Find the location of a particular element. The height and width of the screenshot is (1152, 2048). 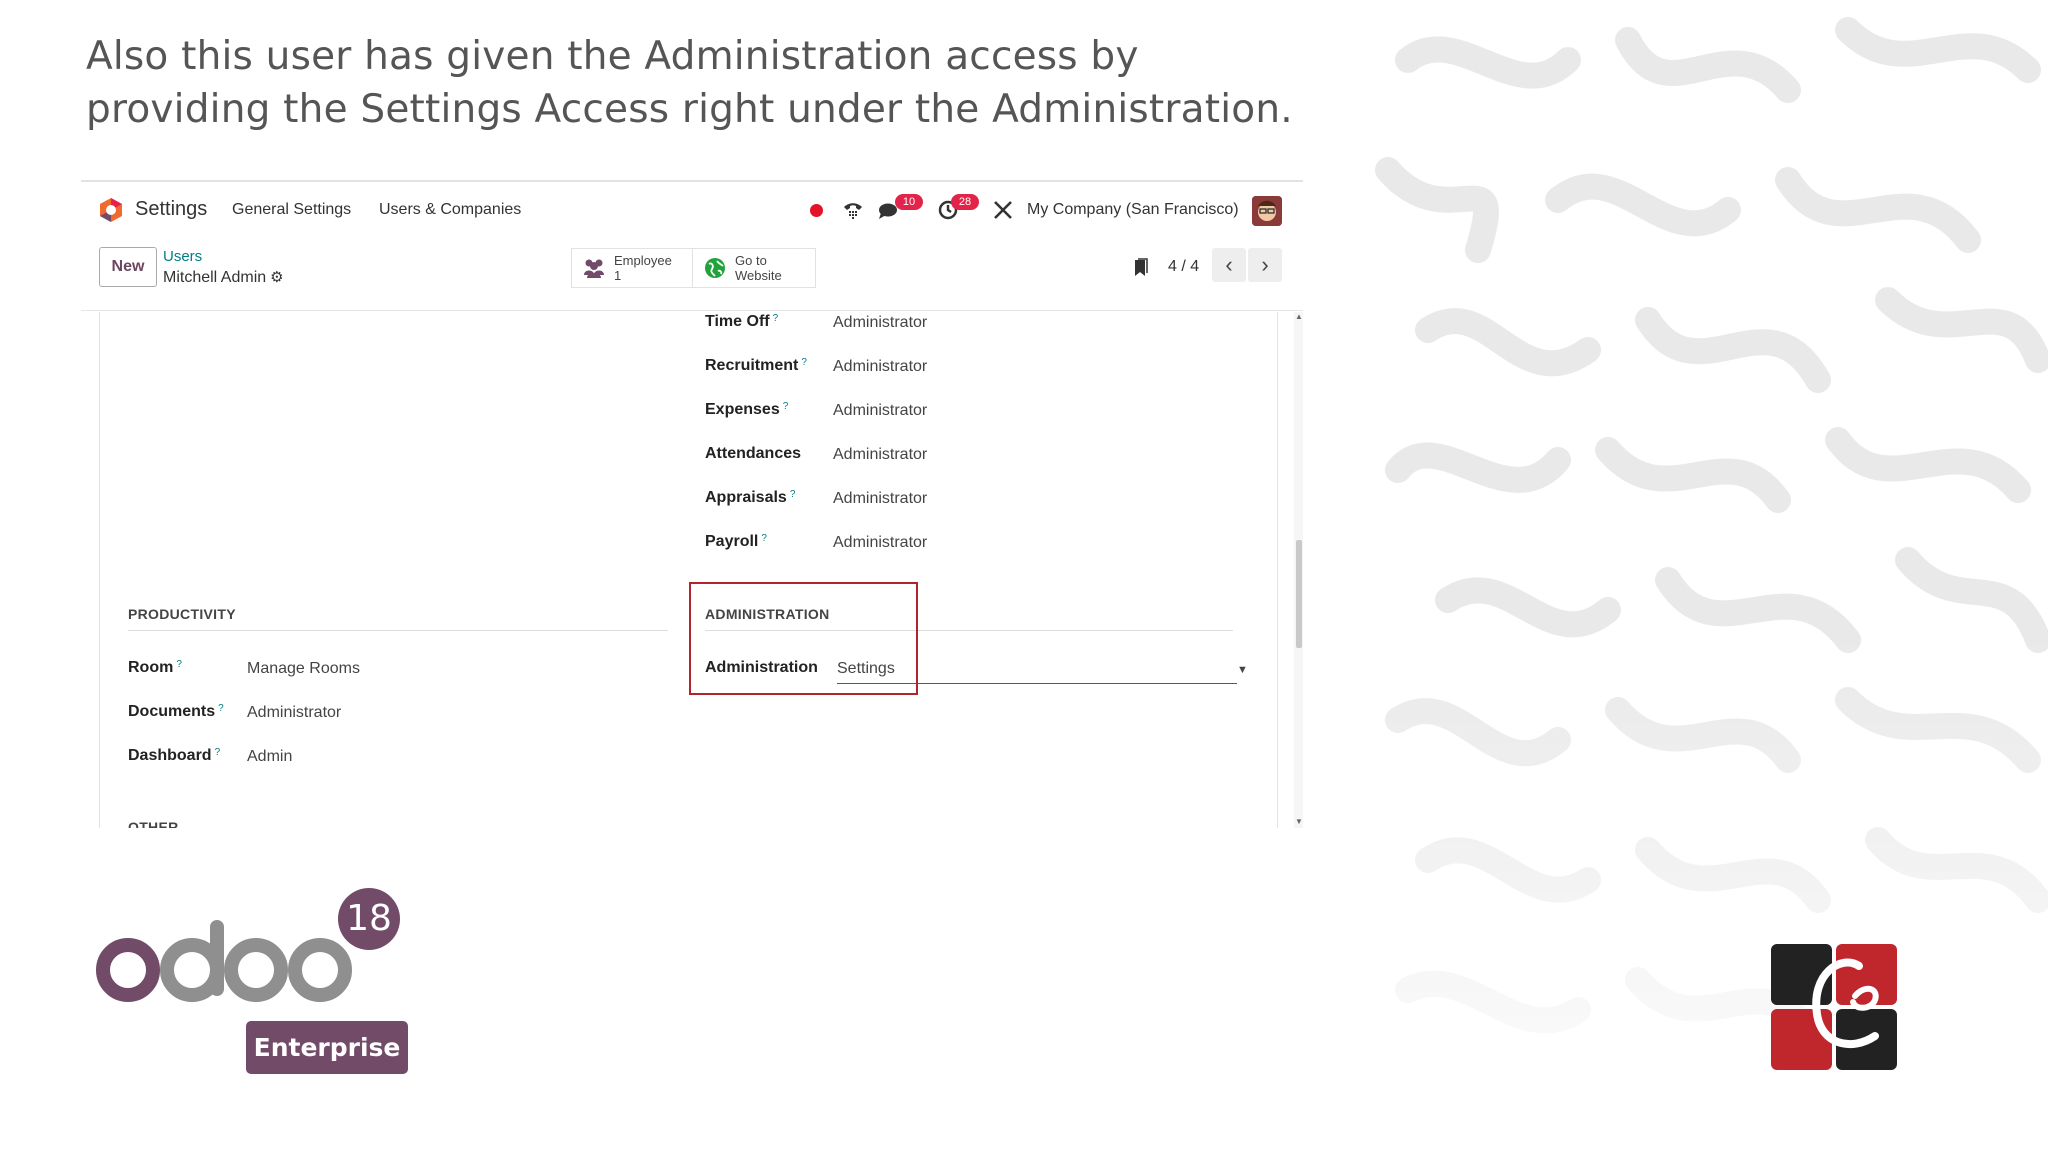

settings-app-icon is located at coordinates (111, 210).